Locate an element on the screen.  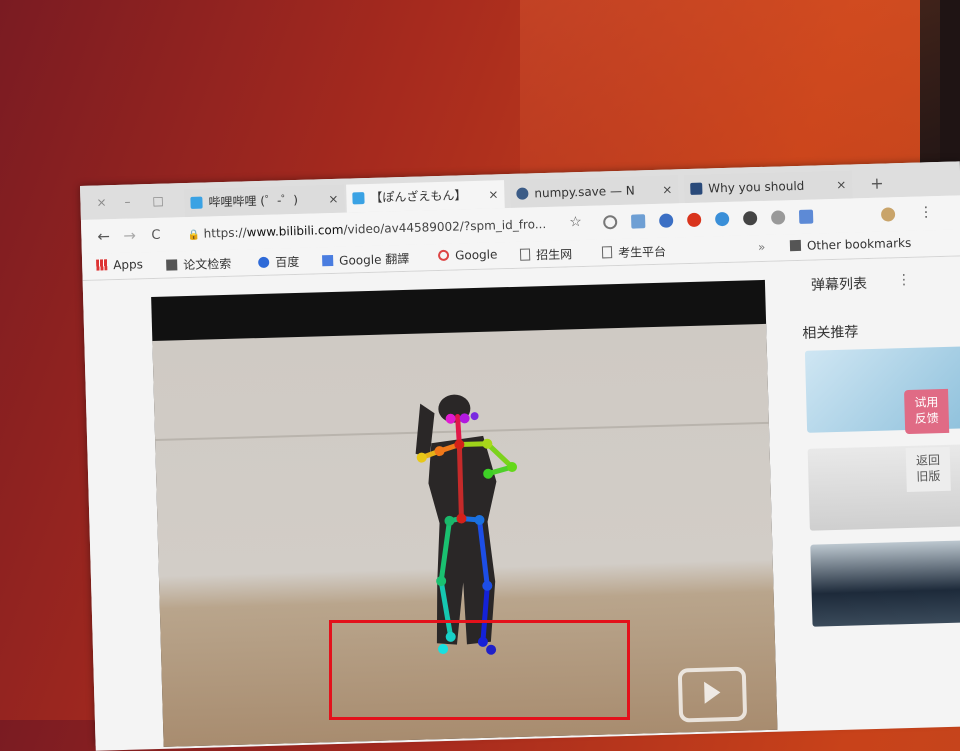
back-button: ← is located at coordinates (103, 236).